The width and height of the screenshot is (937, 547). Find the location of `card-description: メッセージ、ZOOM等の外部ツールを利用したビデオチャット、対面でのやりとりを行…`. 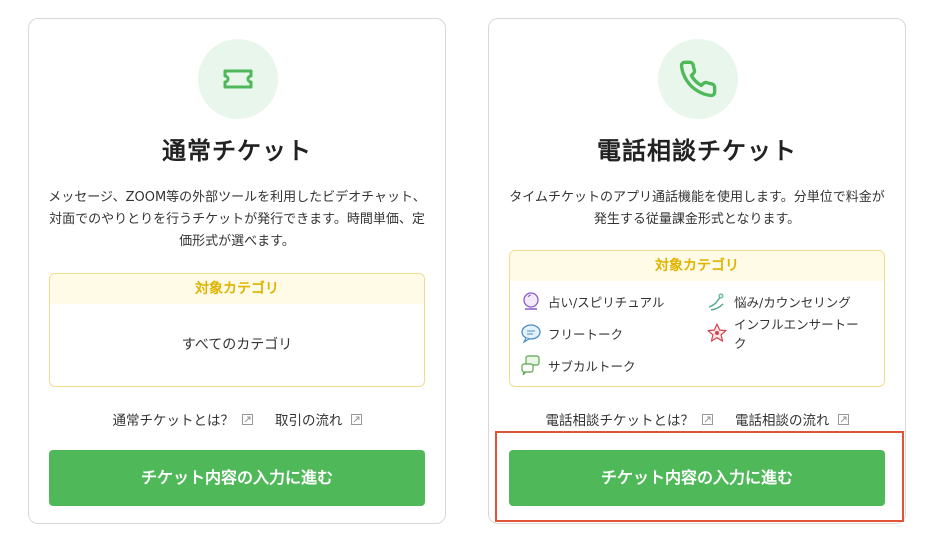

card-description: メッセージ、ZOOM等の外部ツールを利用したビデオチャット、対面でのやりとりを行… is located at coordinates (237, 219).